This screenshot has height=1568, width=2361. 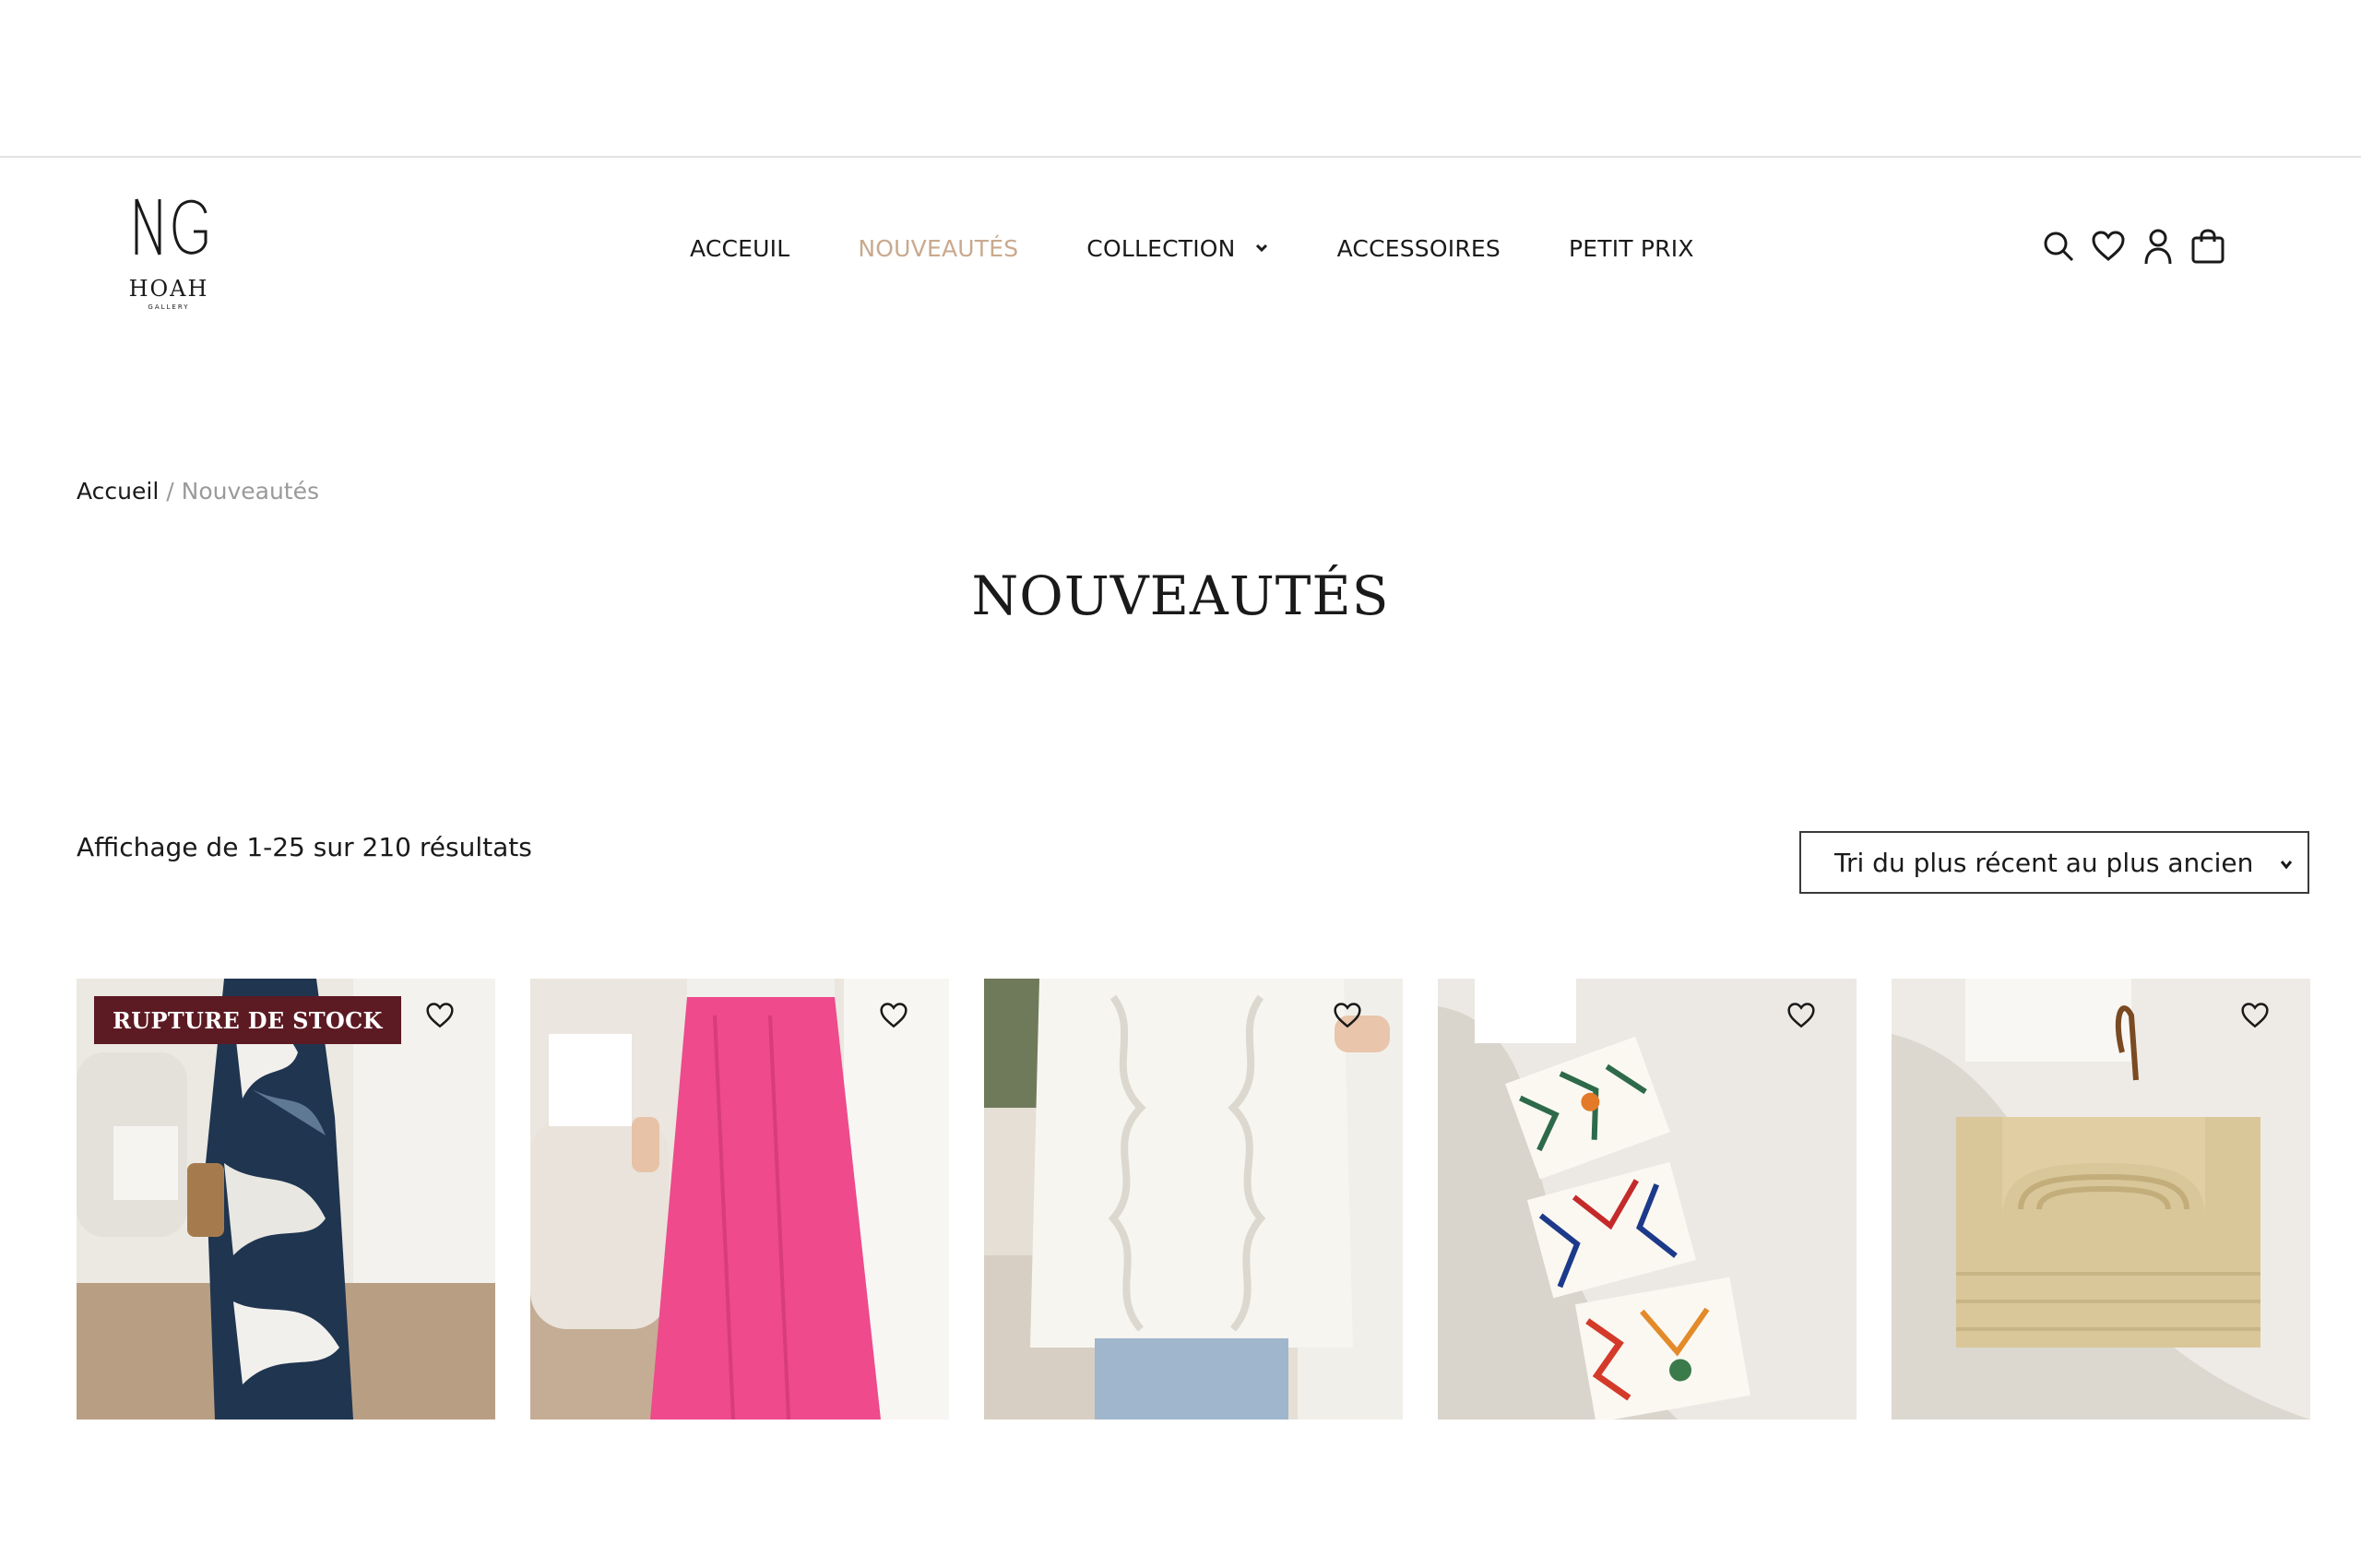 I want to click on nav-item-petit-prix: PETIT PRIX, so click(x=1631, y=248).